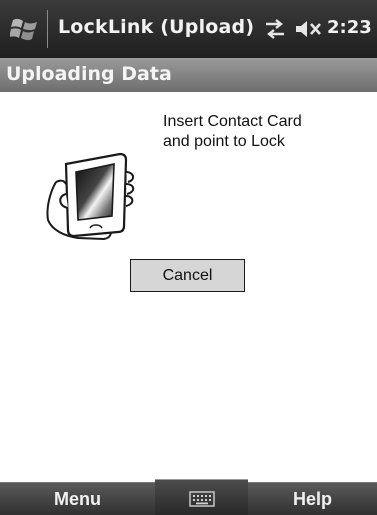 This screenshot has height=515, width=377. Describe the element at coordinates (312, 499) in the screenshot. I see `help-softkey: Help` at that location.